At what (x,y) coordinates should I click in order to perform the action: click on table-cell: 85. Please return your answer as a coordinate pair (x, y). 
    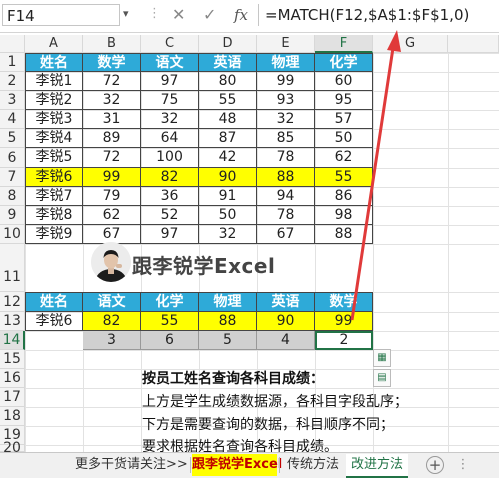
    Looking at the image, I should click on (286, 138).